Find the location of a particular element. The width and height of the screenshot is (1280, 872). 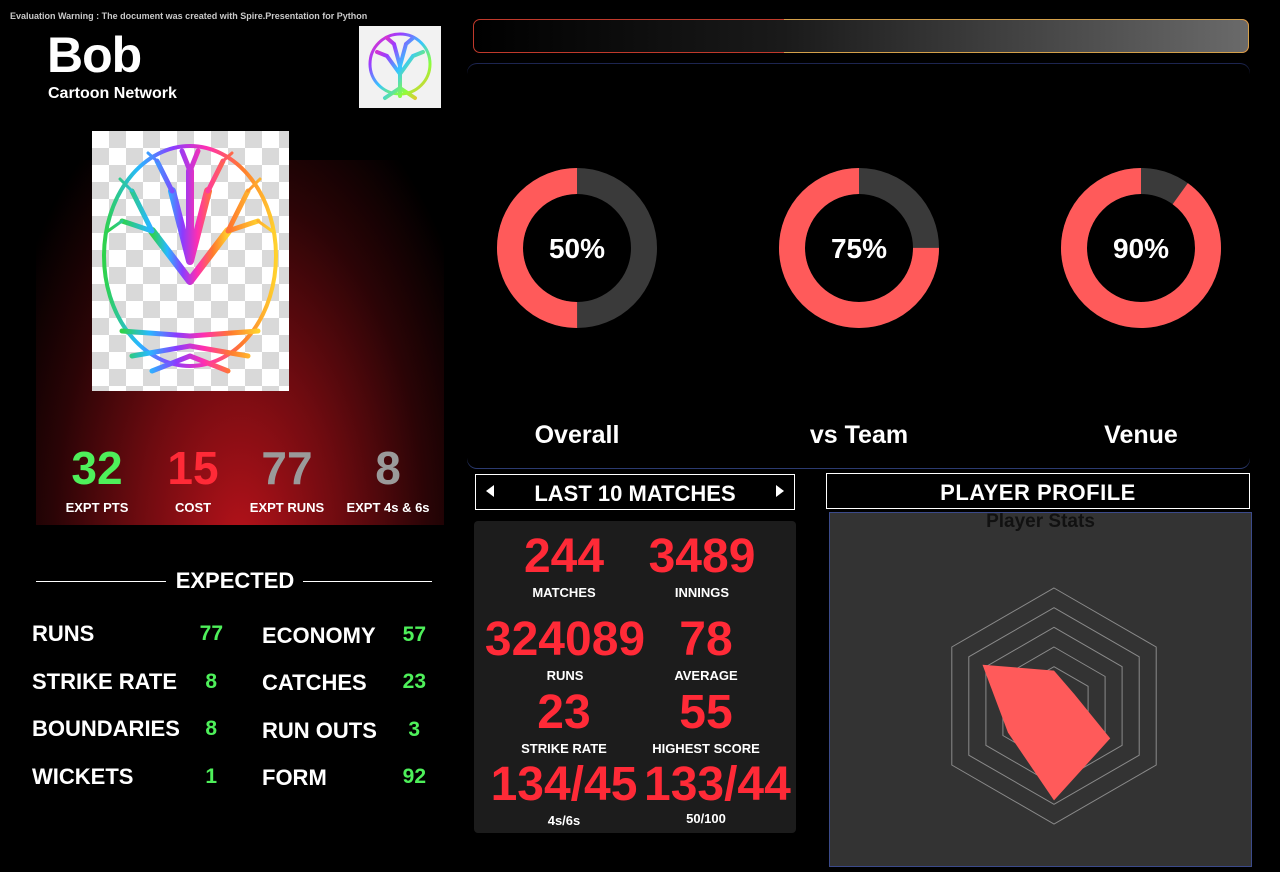

expected-title: EXPECTED is located at coordinates (235, 580).